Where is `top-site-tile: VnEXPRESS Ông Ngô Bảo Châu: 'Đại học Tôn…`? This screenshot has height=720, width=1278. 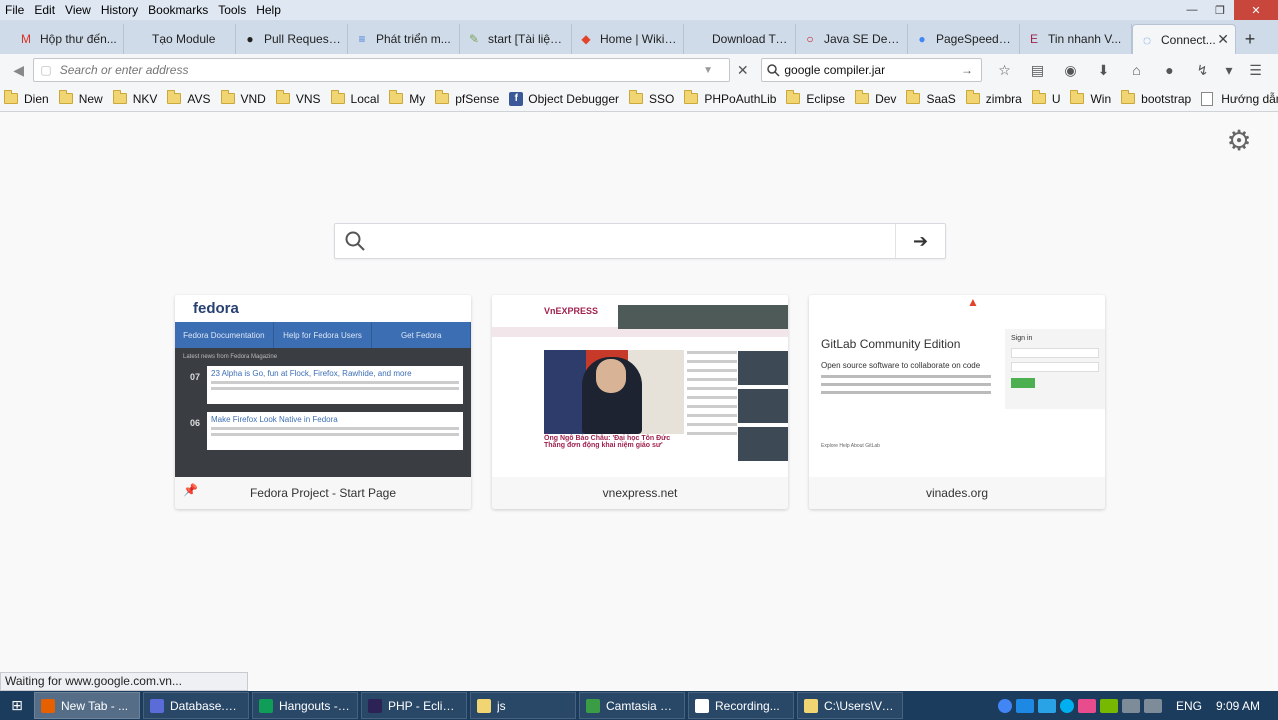 top-site-tile: VnEXPRESS Ông Ngô Bảo Châu: 'Đại học Tôn… is located at coordinates (640, 402).